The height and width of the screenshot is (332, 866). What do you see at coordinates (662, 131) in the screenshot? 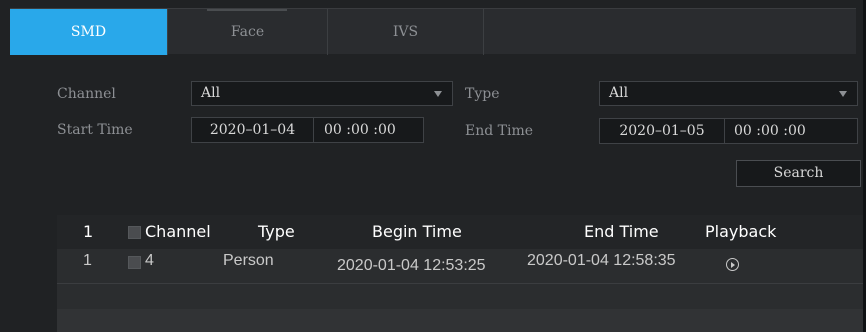
I see `end-date-field: 2020–01–05` at bounding box center [662, 131].